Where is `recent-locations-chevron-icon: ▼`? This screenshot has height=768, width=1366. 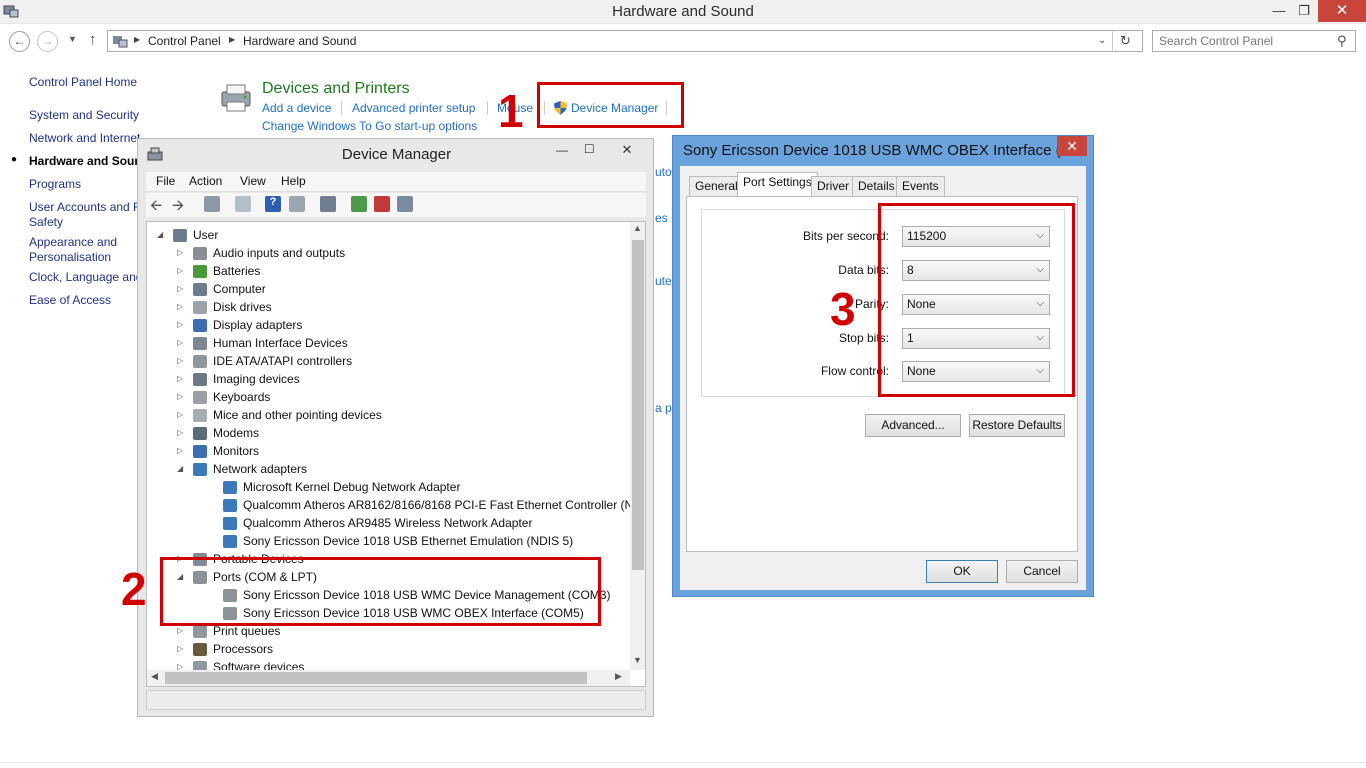
recent-locations-chevron-icon: ▼ is located at coordinates (72, 39).